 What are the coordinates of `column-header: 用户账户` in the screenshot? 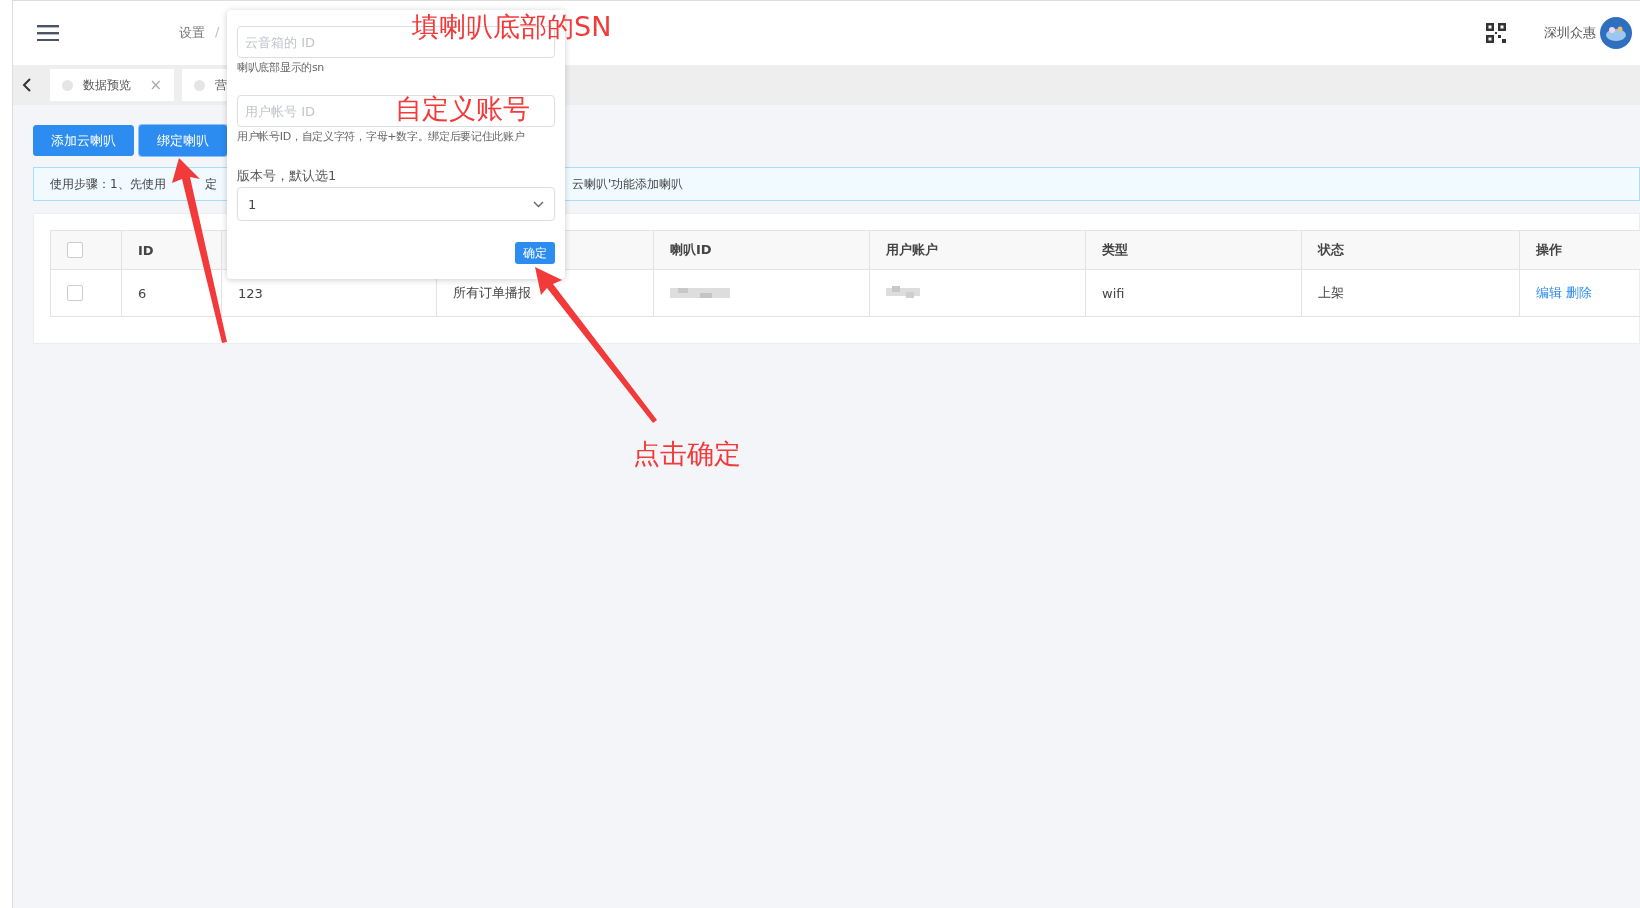 It's located at (912, 249).